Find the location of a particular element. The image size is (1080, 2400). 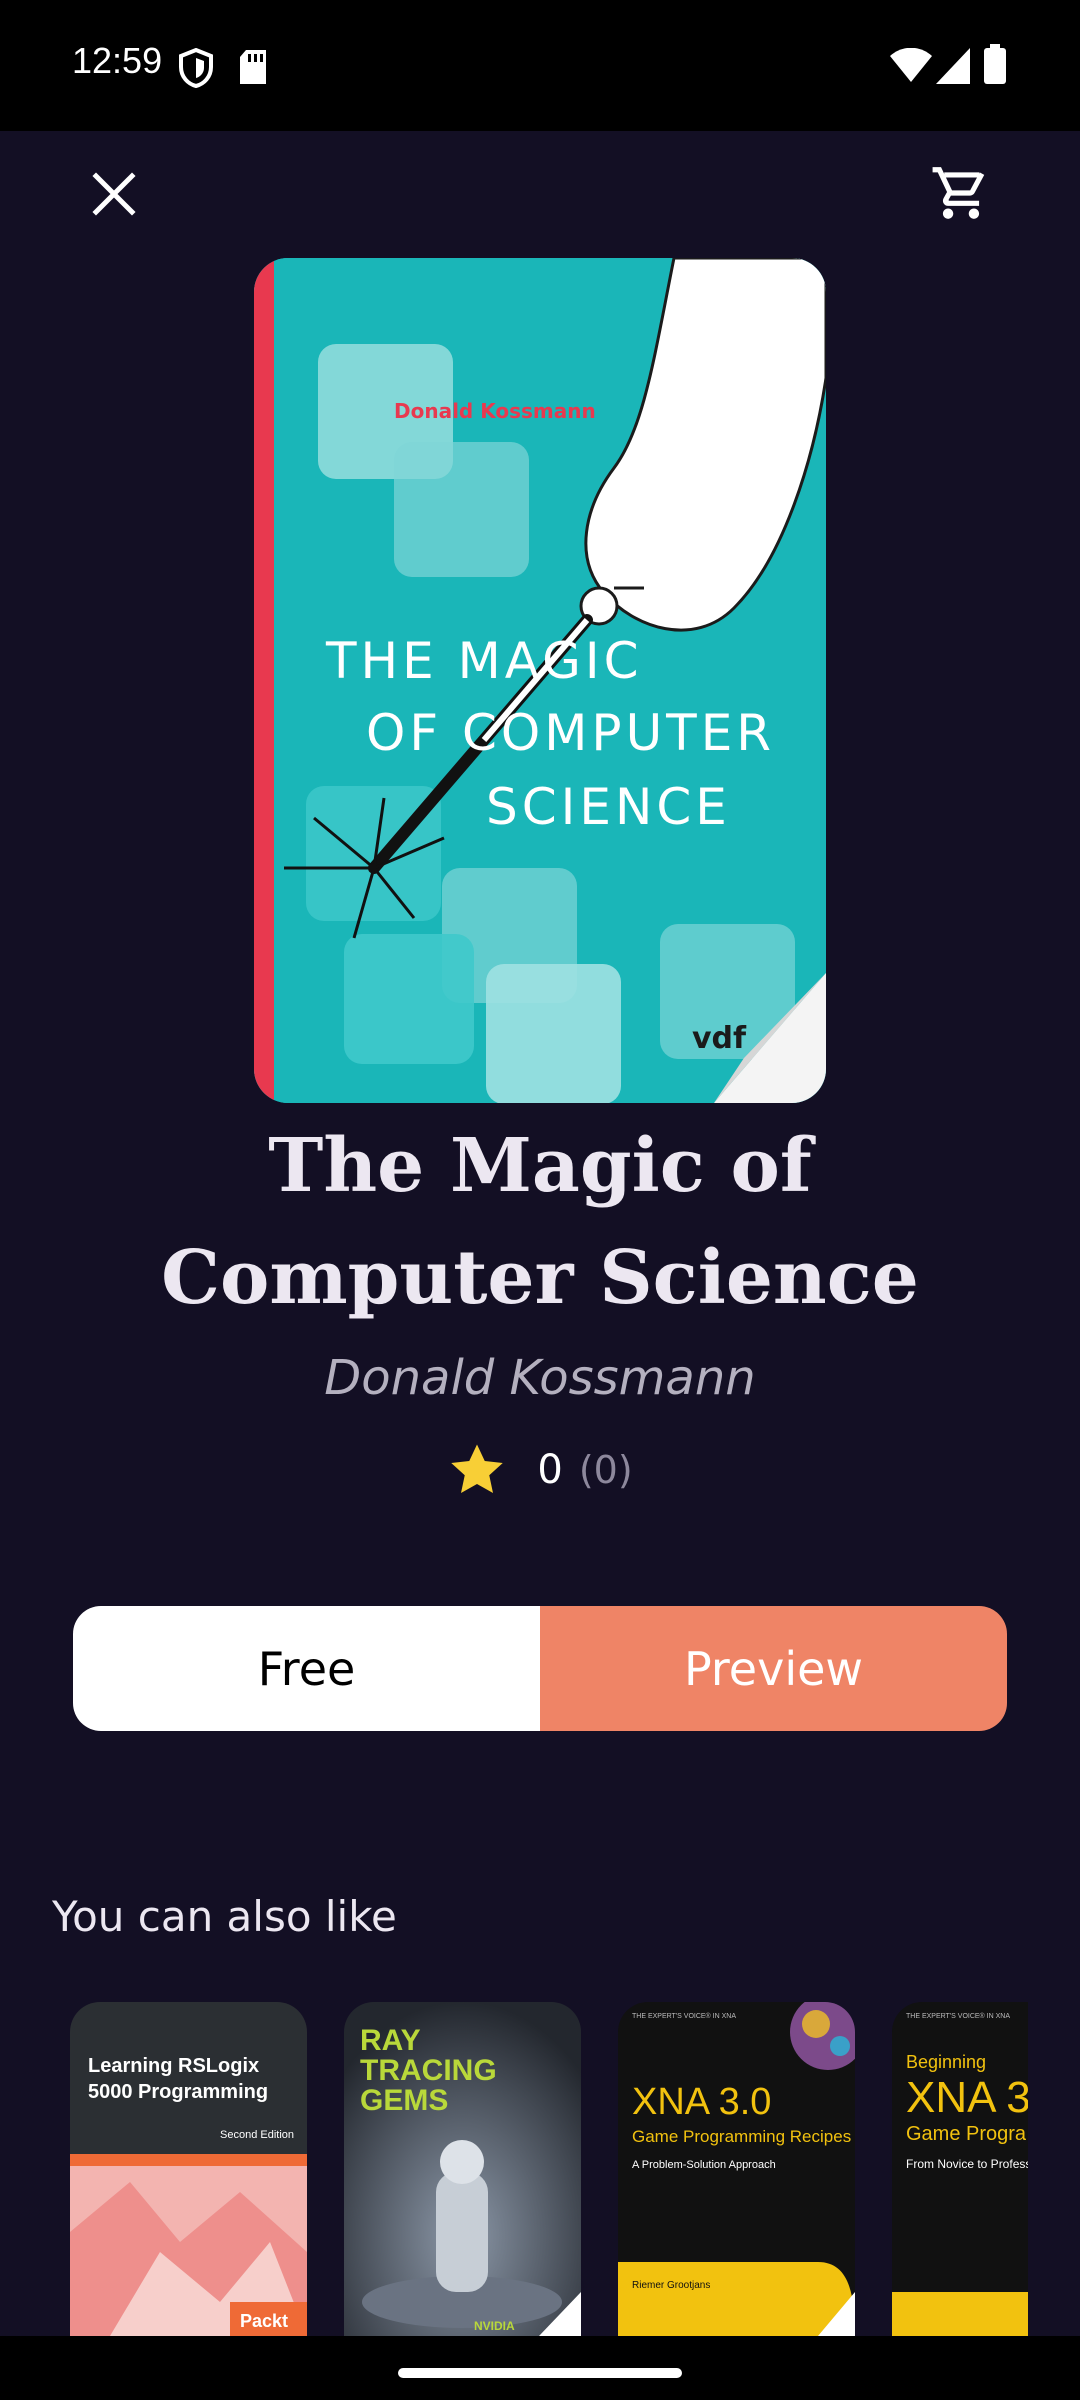

rec-title: XNA 3 is located at coordinates (967, 2097).